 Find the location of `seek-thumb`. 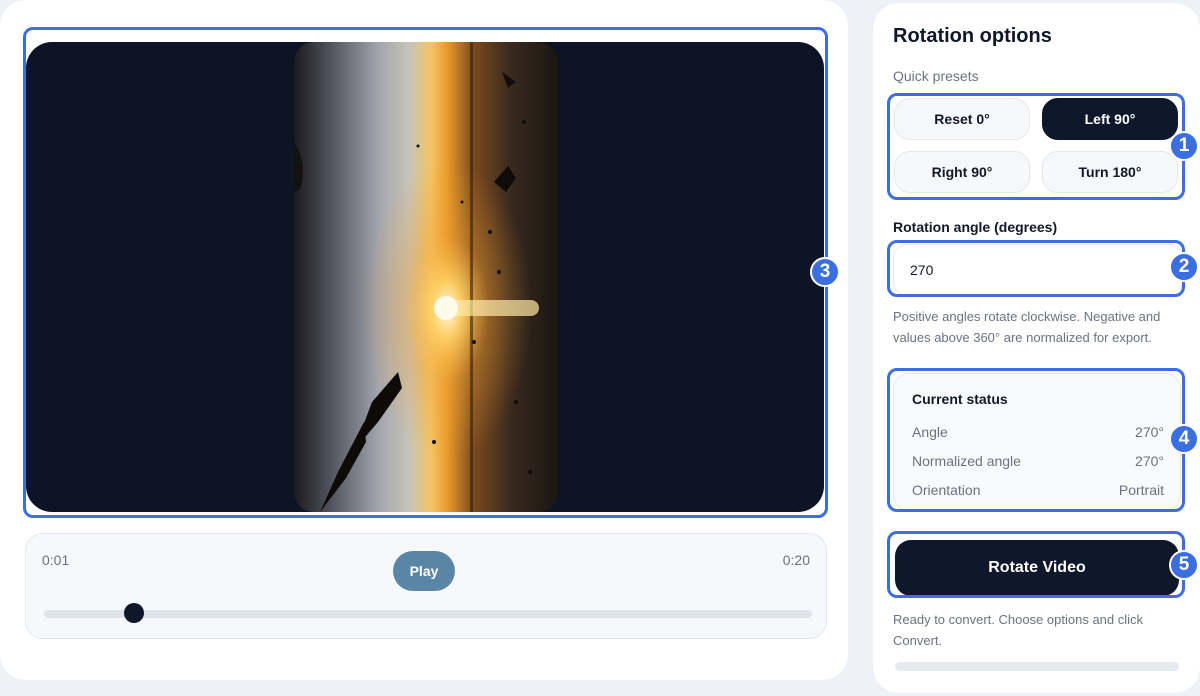

seek-thumb is located at coordinates (134, 613).